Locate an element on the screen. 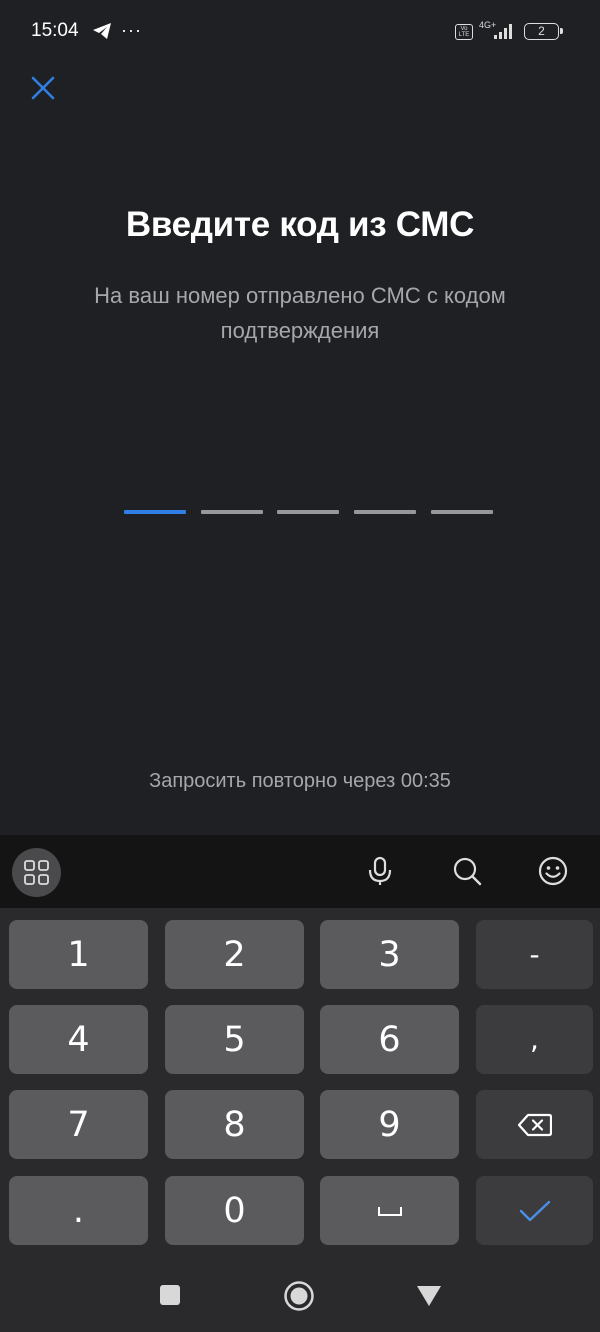 The image size is (600, 1332). key-5: 5 is located at coordinates (234, 1039).